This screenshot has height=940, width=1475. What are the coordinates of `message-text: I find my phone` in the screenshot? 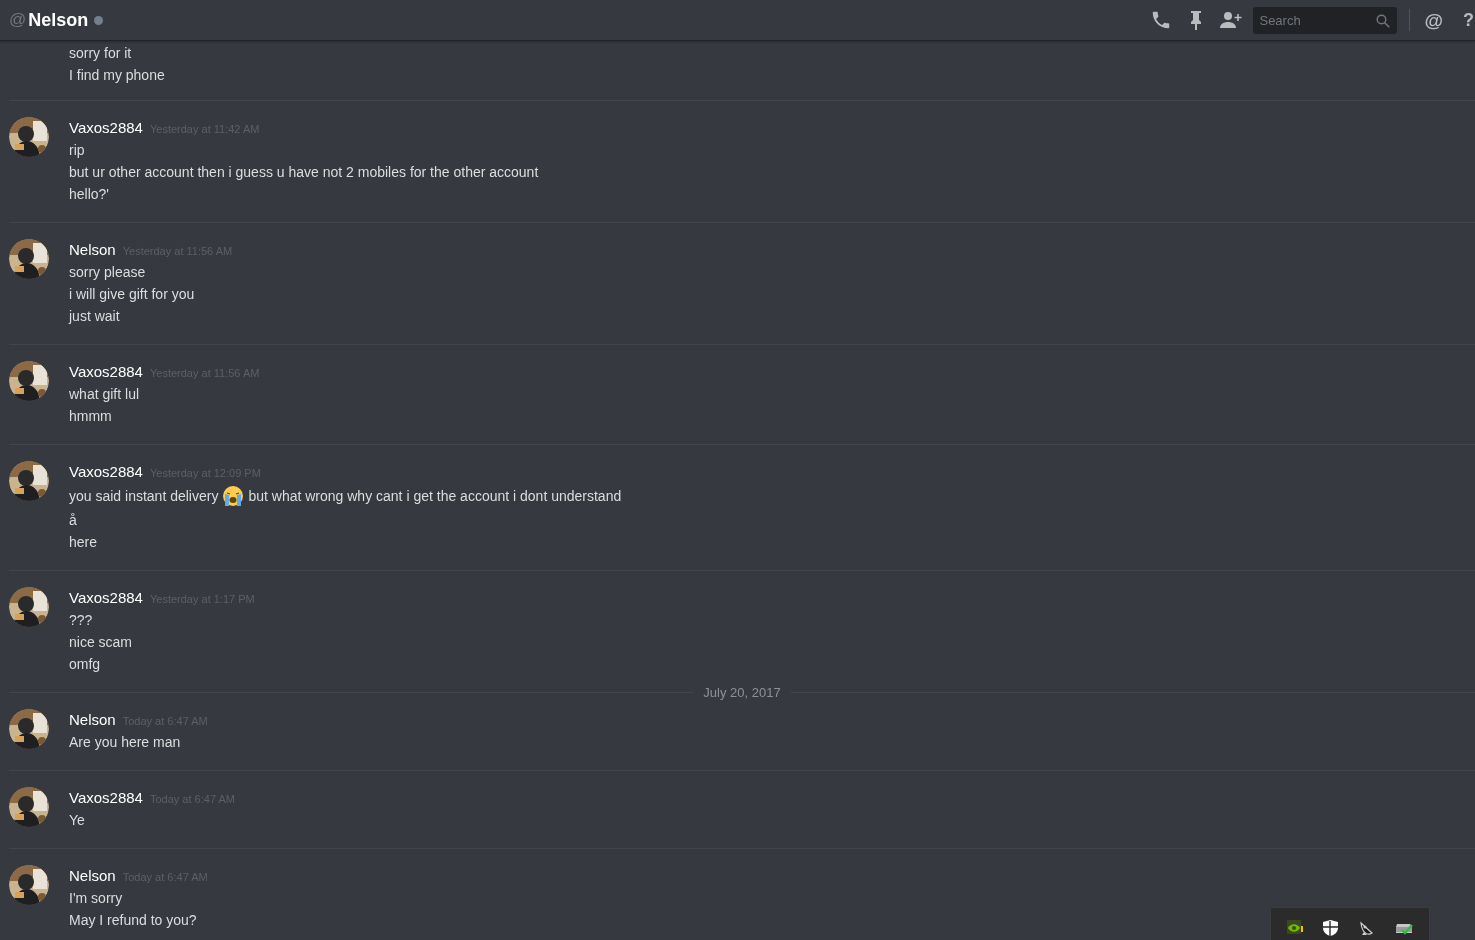 It's located at (117, 75).